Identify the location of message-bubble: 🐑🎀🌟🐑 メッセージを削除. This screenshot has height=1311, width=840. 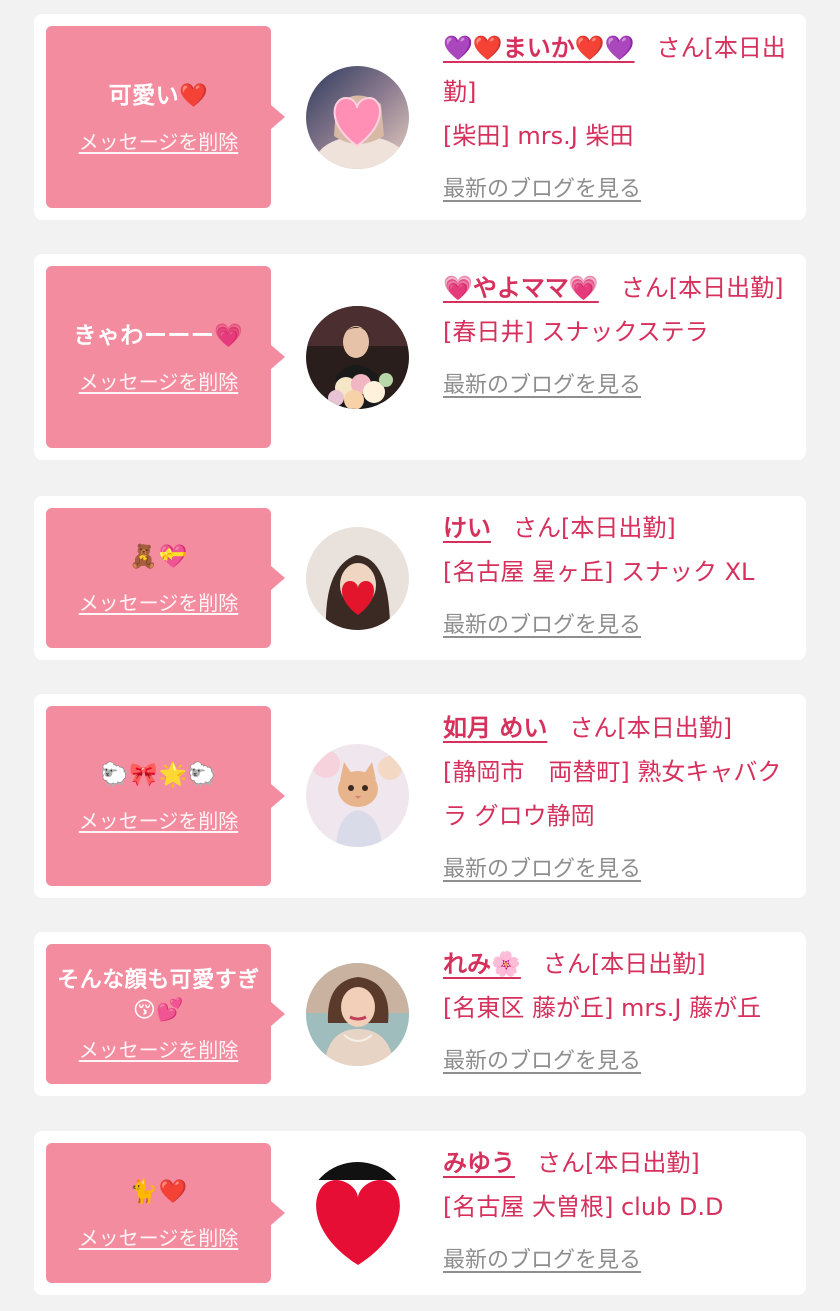
(165, 796).